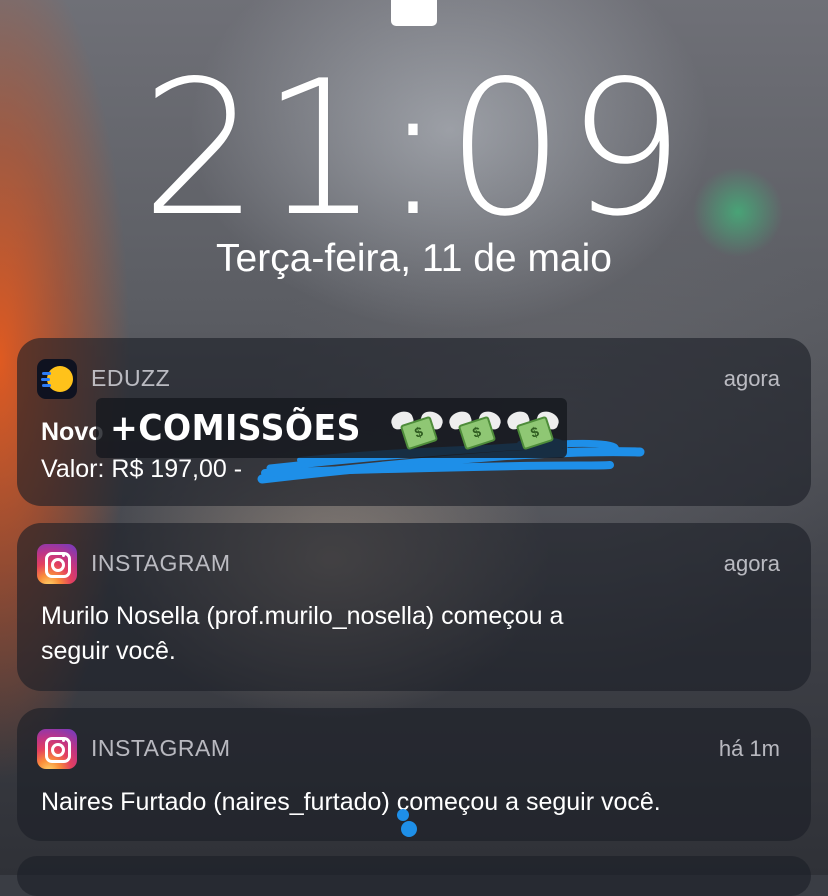  What do you see at coordinates (407, 823) in the screenshot?
I see `redaction-dots` at bounding box center [407, 823].